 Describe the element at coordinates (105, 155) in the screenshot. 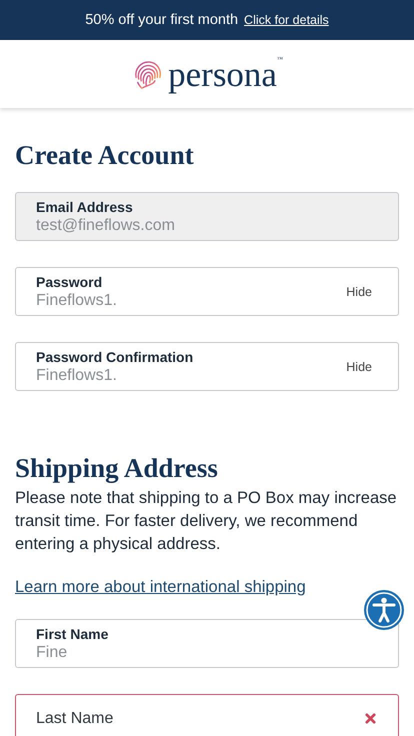

I see `section-heading: Create Account` at that location.